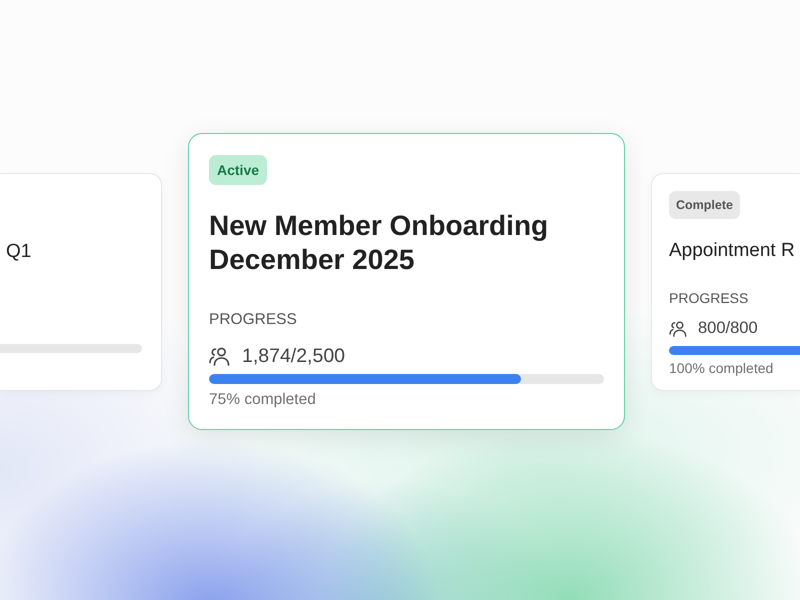 The height and width of the screenshot is (600, 800). Describe the element at coordinates (294, 356) in the screenshot. I see `member-count: 1,874/2,500` at that location.